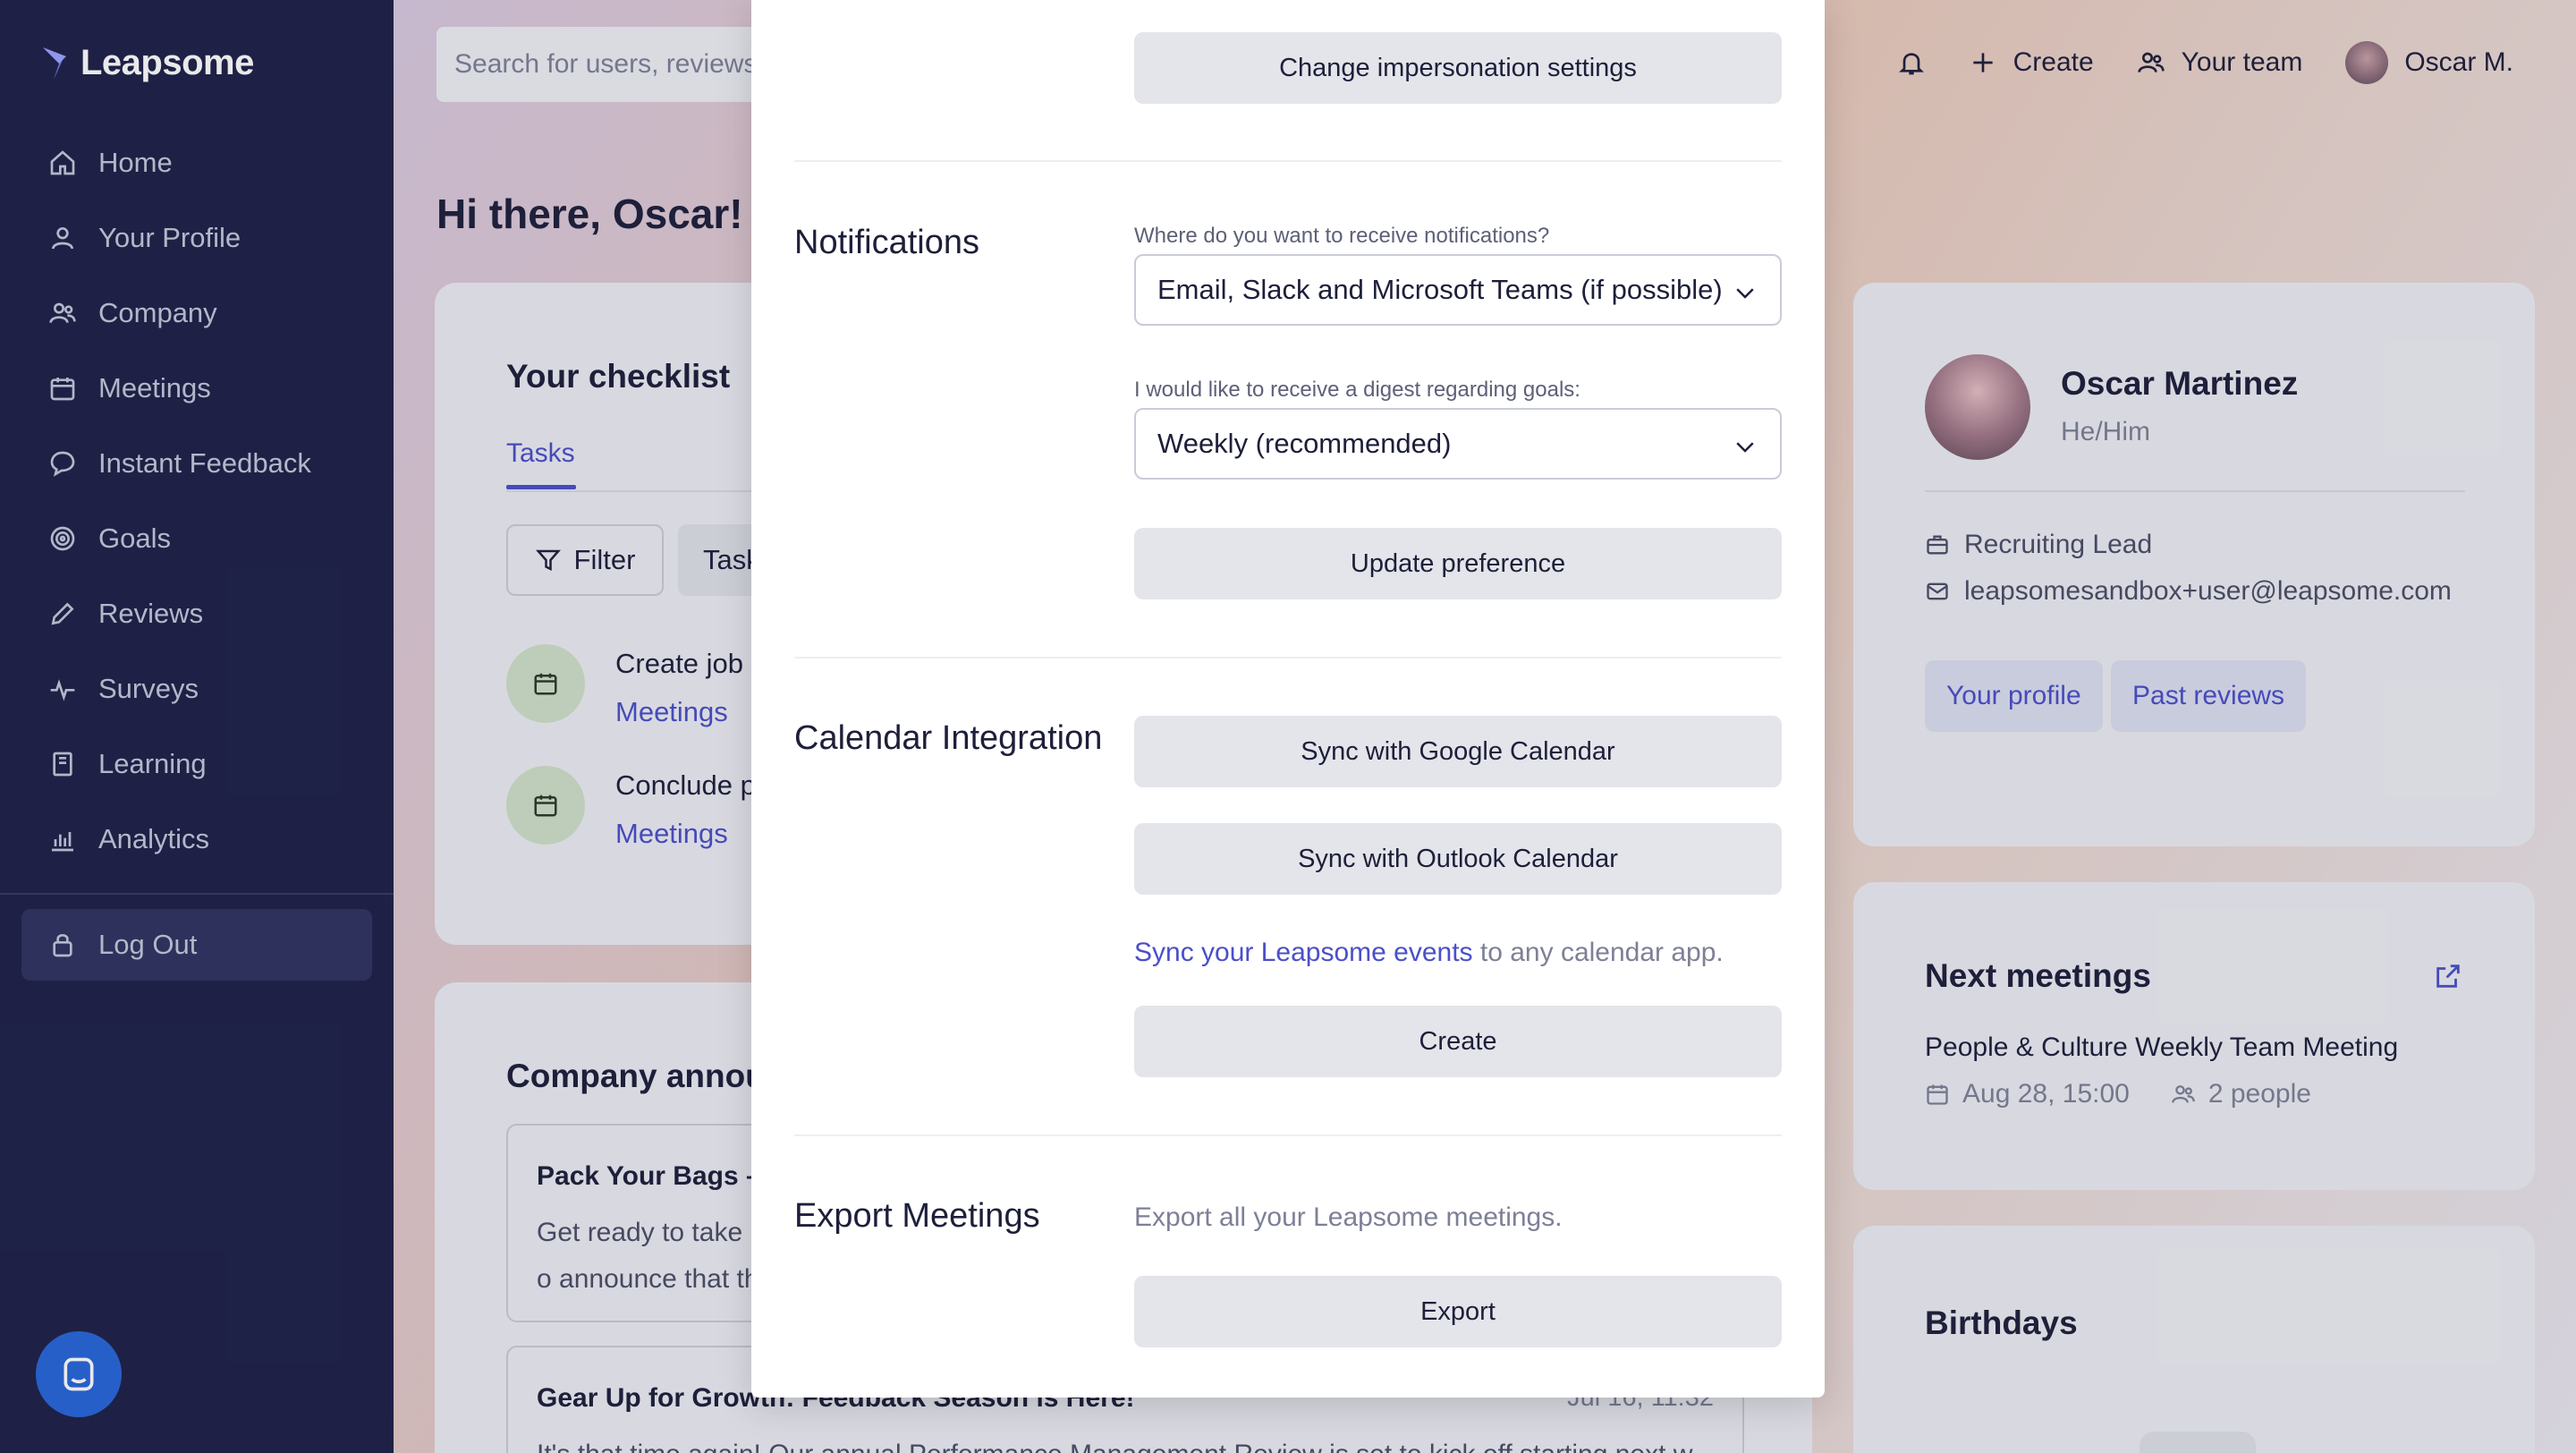  I want to click on update-preference-label: Update preference, so click(1458, 563).